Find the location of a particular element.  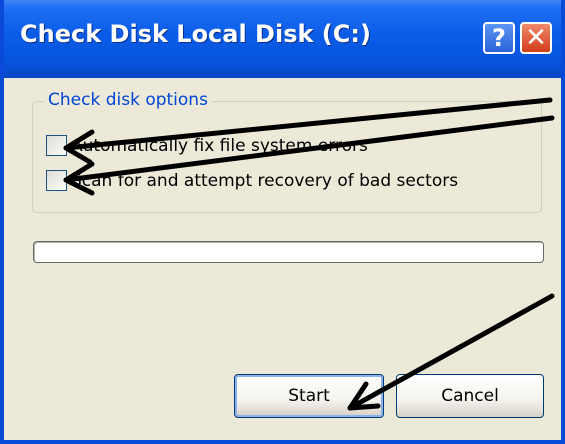

close-button: ✕ is located at coordinates (536, 38).